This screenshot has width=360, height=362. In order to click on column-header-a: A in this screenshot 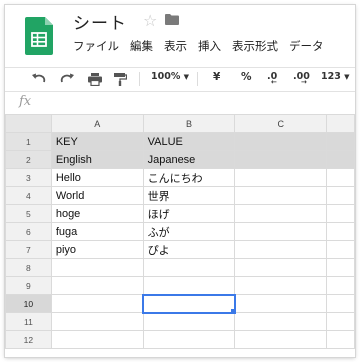, I will do `click(97, 123)`.